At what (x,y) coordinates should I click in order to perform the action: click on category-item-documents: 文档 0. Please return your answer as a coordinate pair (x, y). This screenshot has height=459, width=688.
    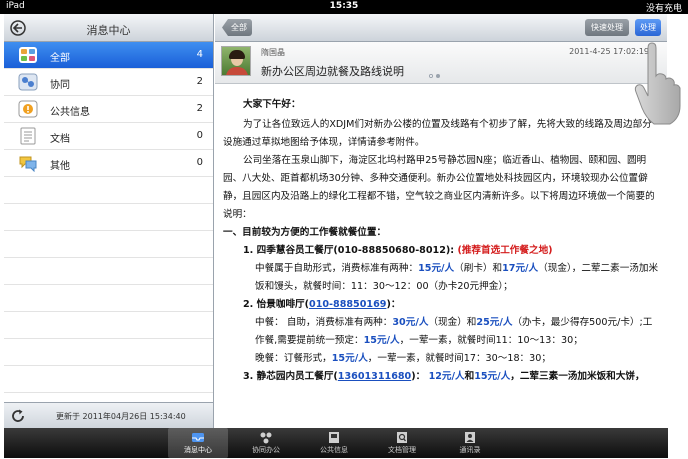
    Looking at the image, I should click on (108, 136).